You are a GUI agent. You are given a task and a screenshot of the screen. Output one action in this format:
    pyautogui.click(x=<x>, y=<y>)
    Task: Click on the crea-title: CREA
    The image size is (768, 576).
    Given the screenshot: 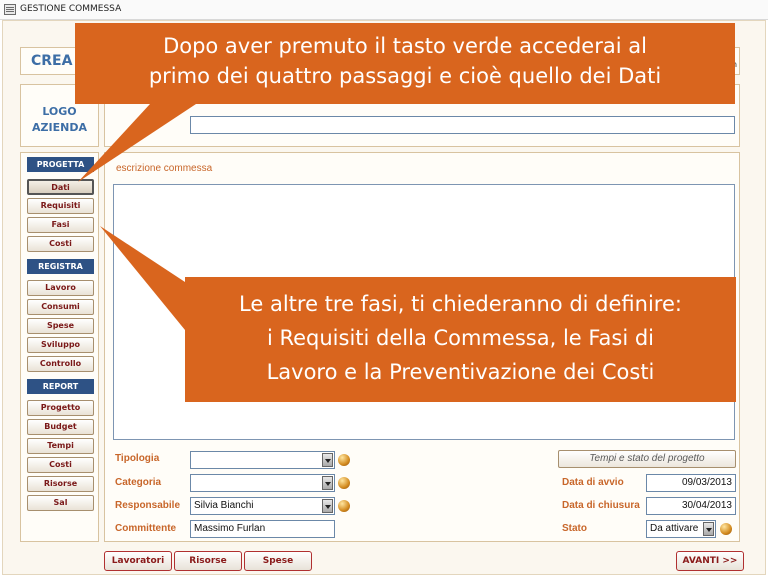 What is the action you would take?
    pyautogui.click(x=52, y=61)
    